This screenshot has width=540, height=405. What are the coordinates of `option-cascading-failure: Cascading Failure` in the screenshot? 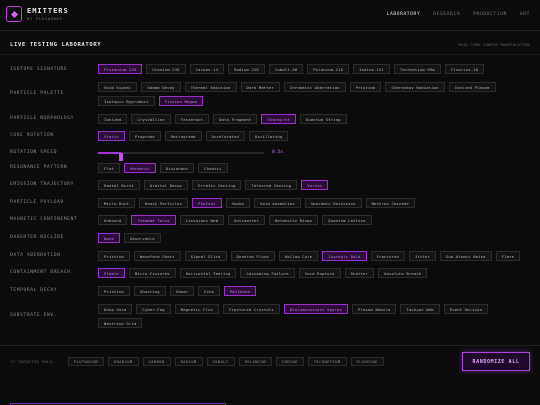 It's located at (267, 273).